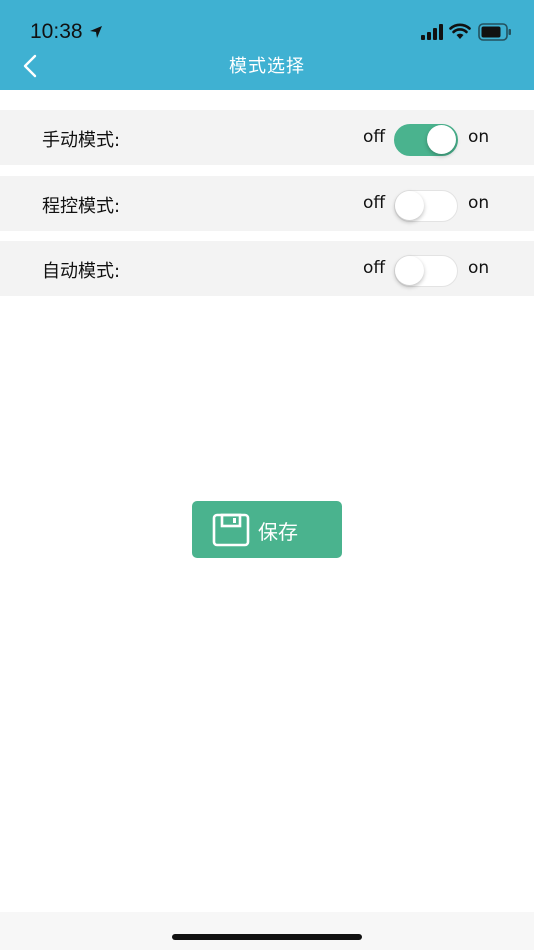 The width and height of the screenshot is (534, 950). What do you see at coordinates (278, 532) in the screenshot?
I see `save-label: 保存` at bounding box center [278, 532].